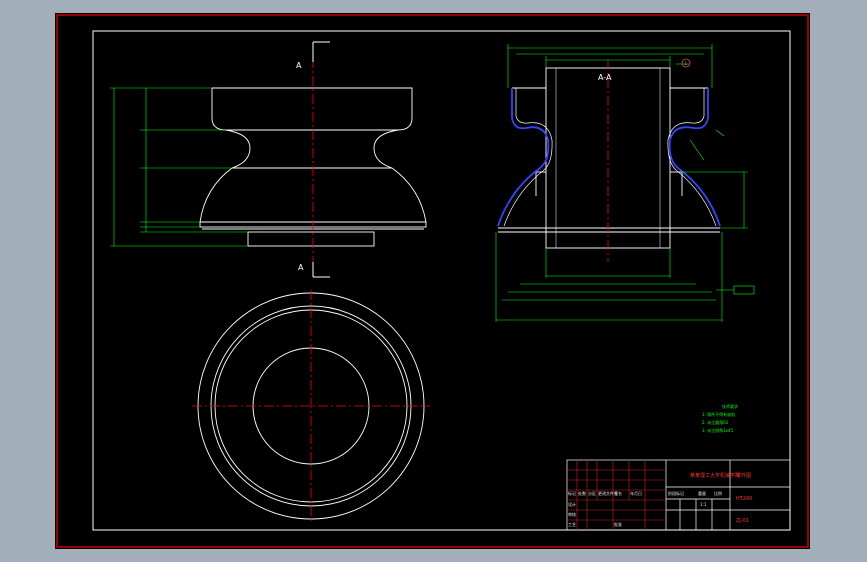 This screenshot has width=867, height=562. Describe the element at coordinates (718, 414) in the screenshot. I see `note-line-1: 1. 铸件不得有缺陷` at that location.